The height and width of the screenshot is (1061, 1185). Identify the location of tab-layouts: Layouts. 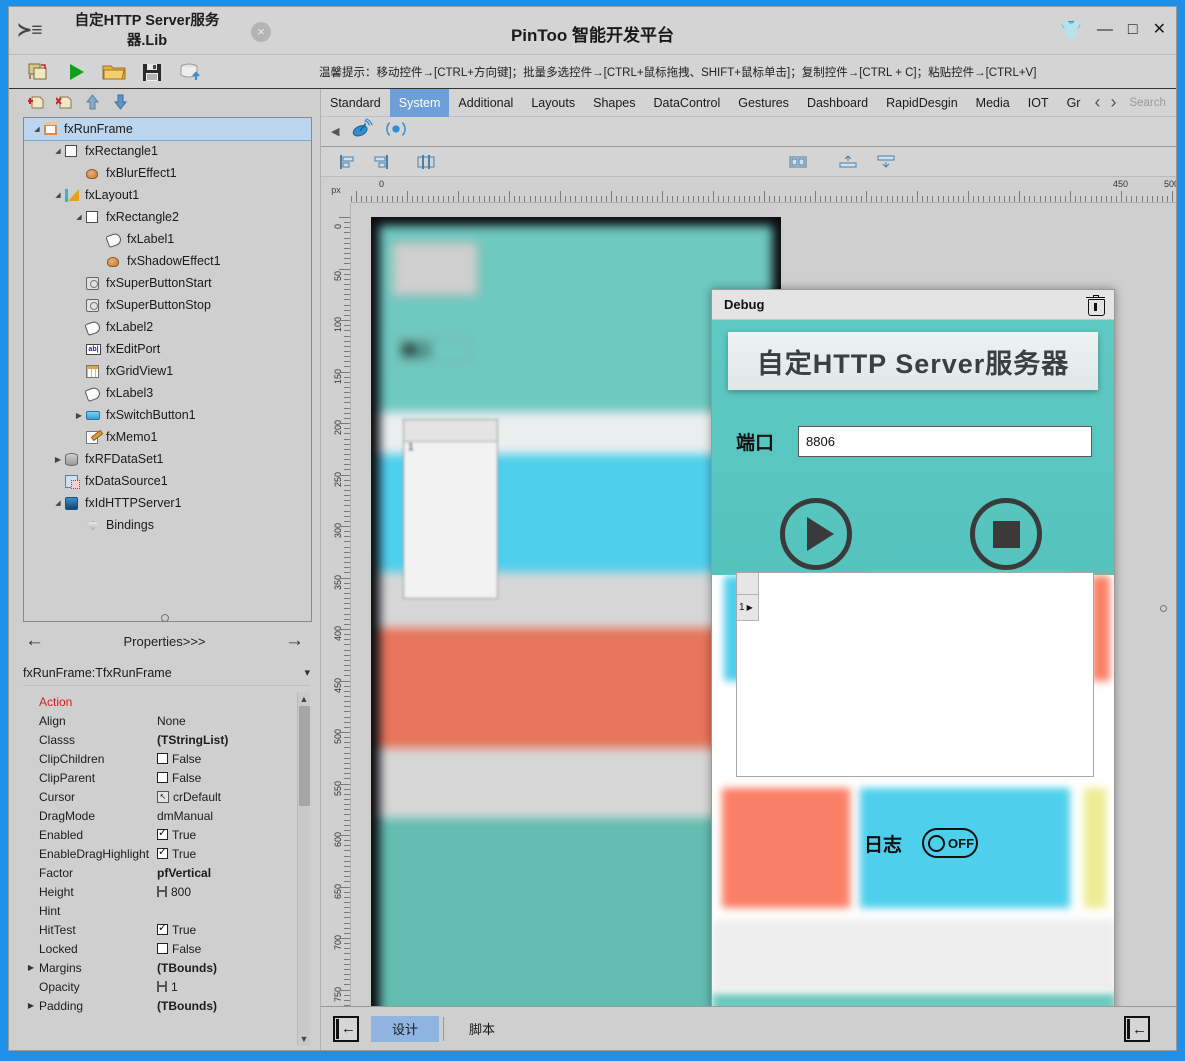
(553, 103).